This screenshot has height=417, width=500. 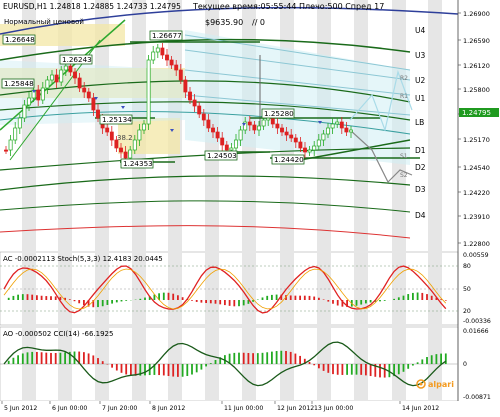 I want to click on price-tick-label: 1.25800, so click(x=476, y=90).